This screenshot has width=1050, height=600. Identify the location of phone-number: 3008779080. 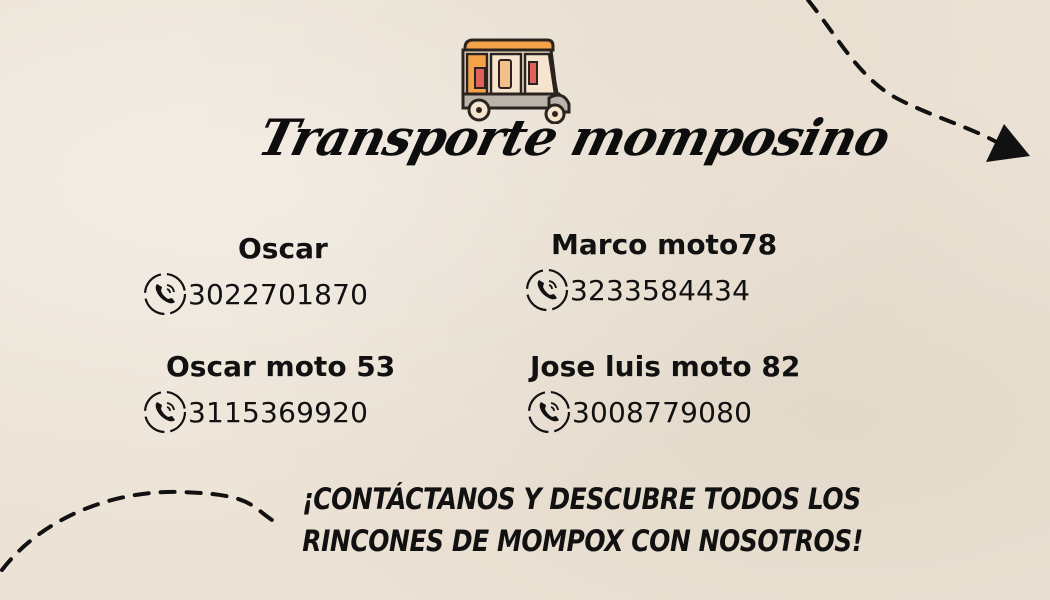
(662, 412).